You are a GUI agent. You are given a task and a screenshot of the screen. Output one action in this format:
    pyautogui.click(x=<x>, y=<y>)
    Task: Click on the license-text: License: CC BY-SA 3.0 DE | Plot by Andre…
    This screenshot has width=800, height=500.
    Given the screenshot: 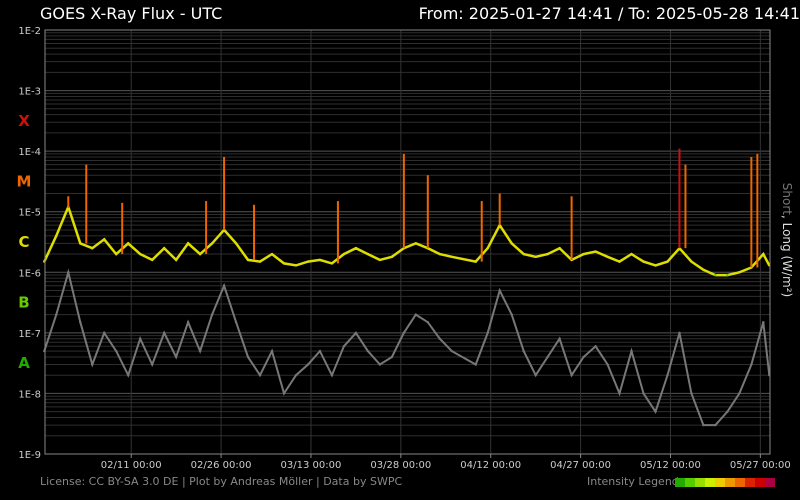 What is the action you would take?
    pyautogui.click(x=221, y=481)
    